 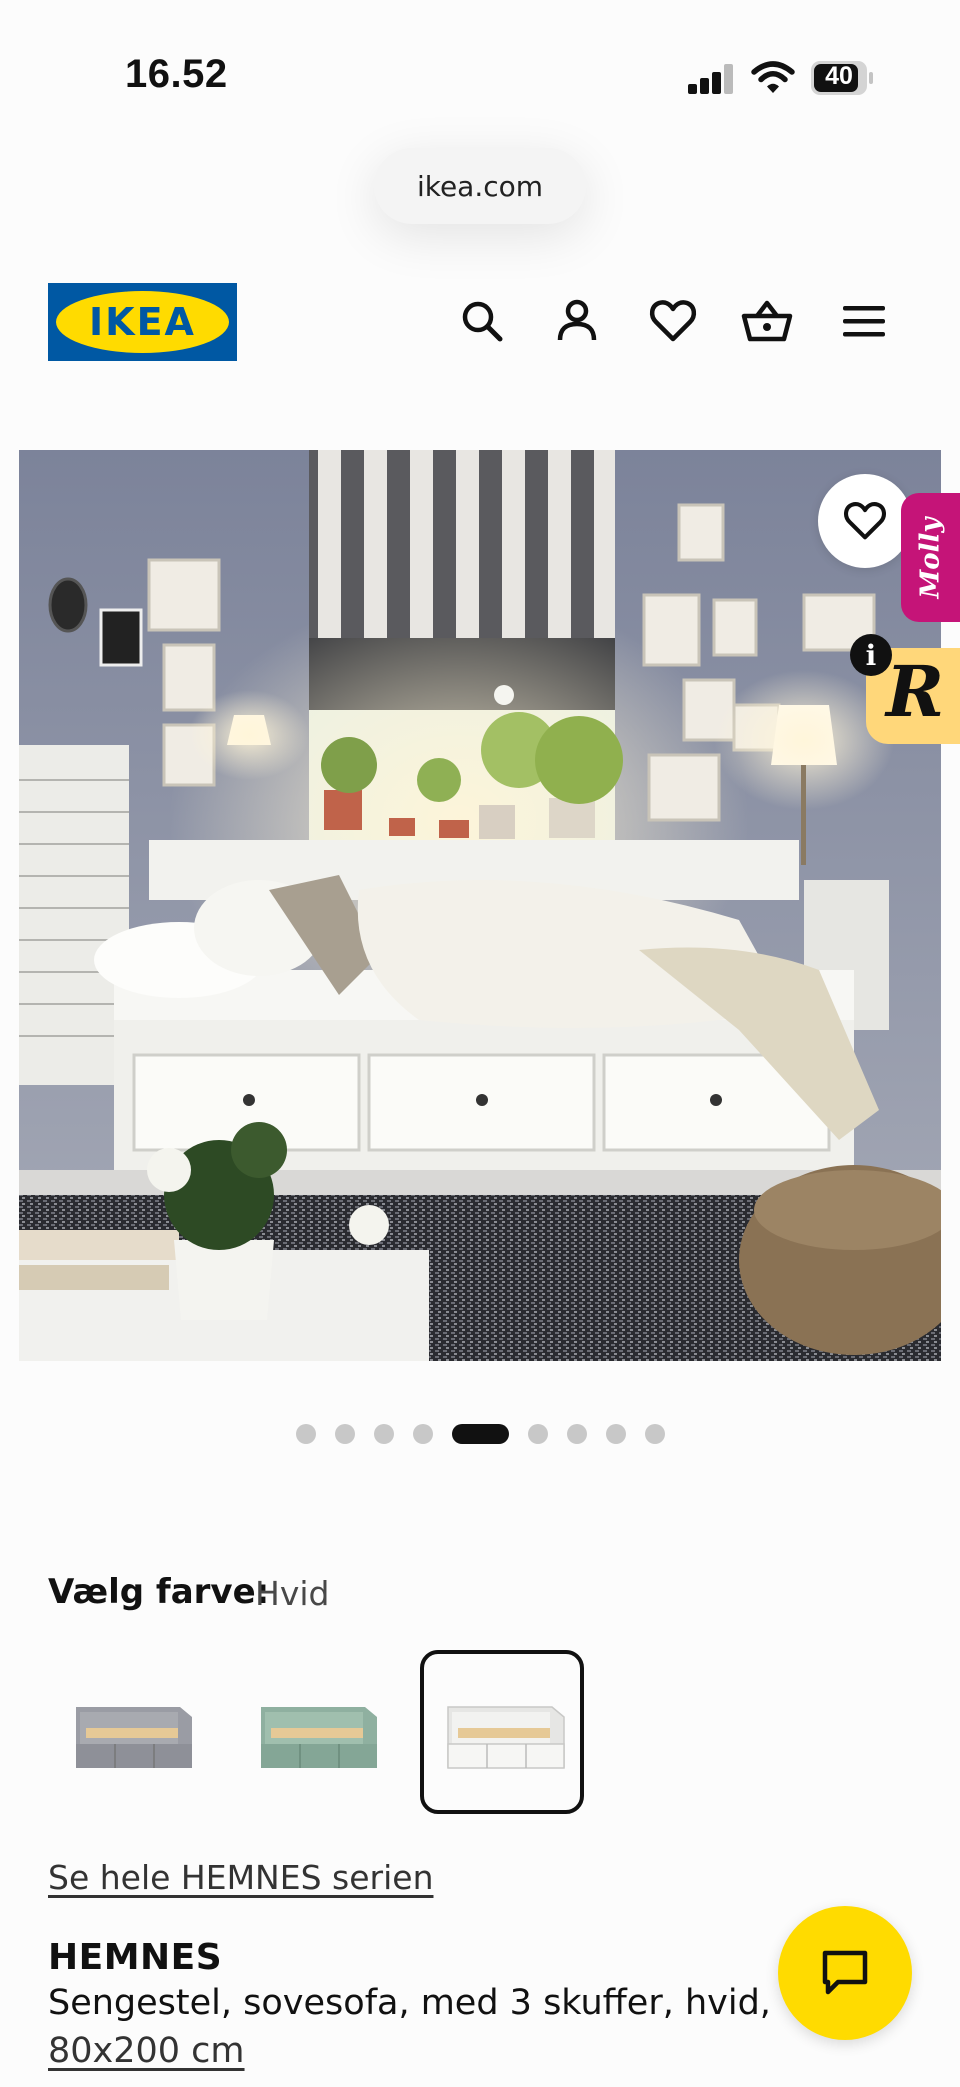 What do you see at coordinates (502, 1732) in the screenshot?
I see `colour-swatch-white` at bounding box center [502, 1732].